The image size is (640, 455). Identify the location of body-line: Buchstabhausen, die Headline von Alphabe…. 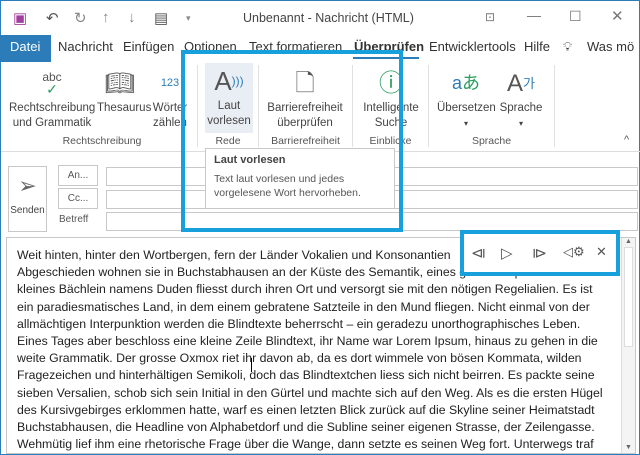
(306, 426).